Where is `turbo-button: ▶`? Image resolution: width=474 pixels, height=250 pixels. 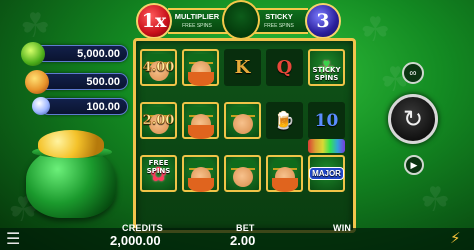 turbo-button: ▶ is located at coordinates (414, 165).